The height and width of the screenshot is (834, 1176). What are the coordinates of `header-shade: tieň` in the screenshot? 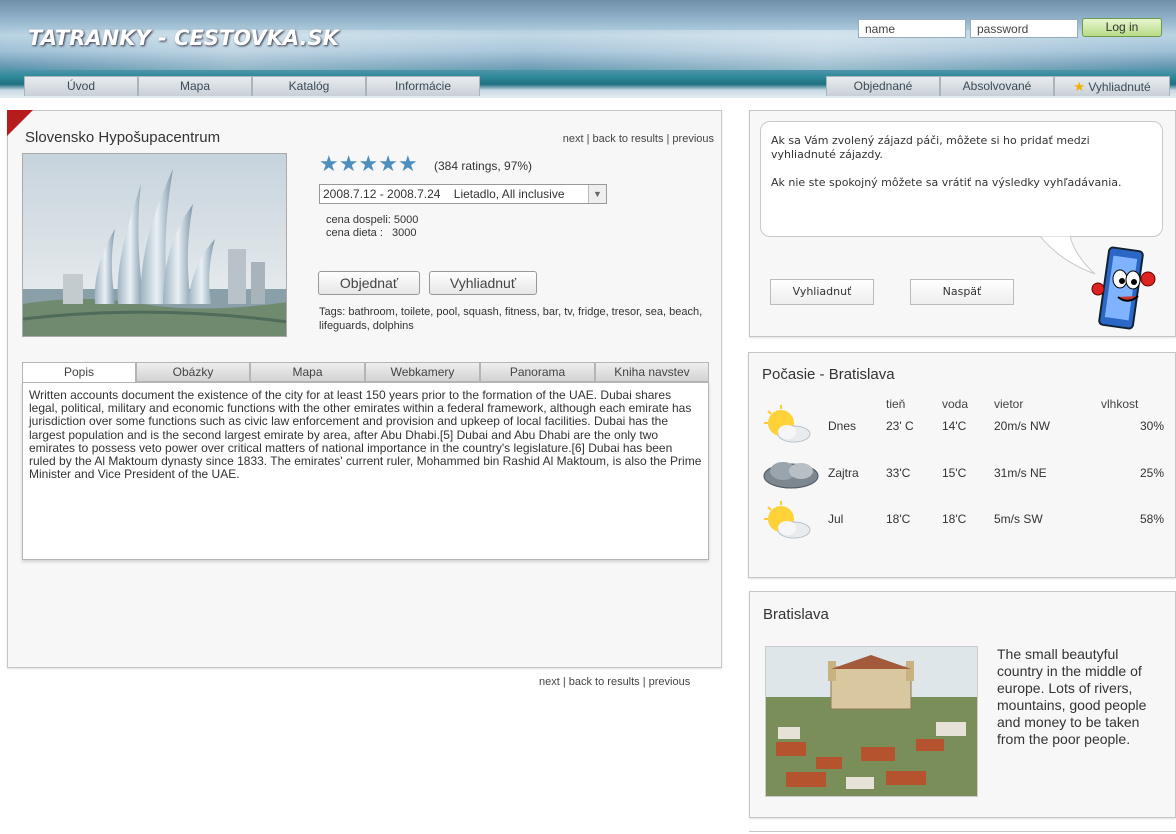 It's located at (896, 404).